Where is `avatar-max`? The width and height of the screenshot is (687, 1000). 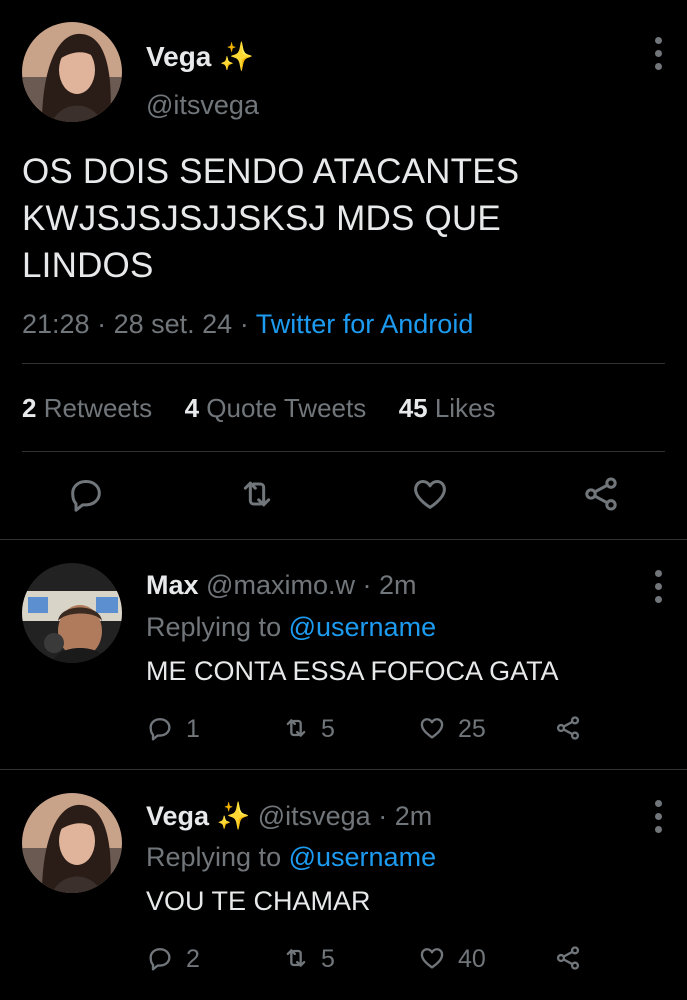
avatar-max is located at coordinates (72, 613).